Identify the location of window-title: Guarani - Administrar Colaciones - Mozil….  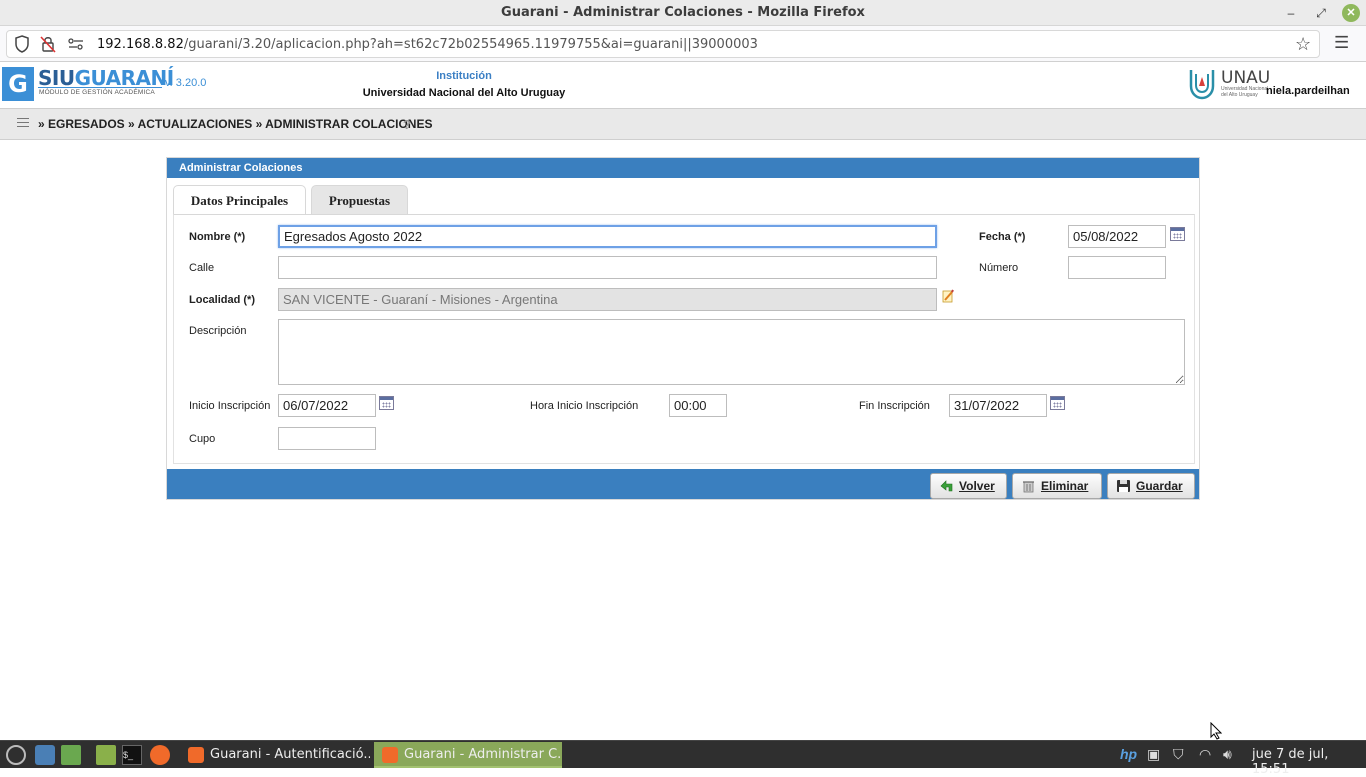
(683, 12).